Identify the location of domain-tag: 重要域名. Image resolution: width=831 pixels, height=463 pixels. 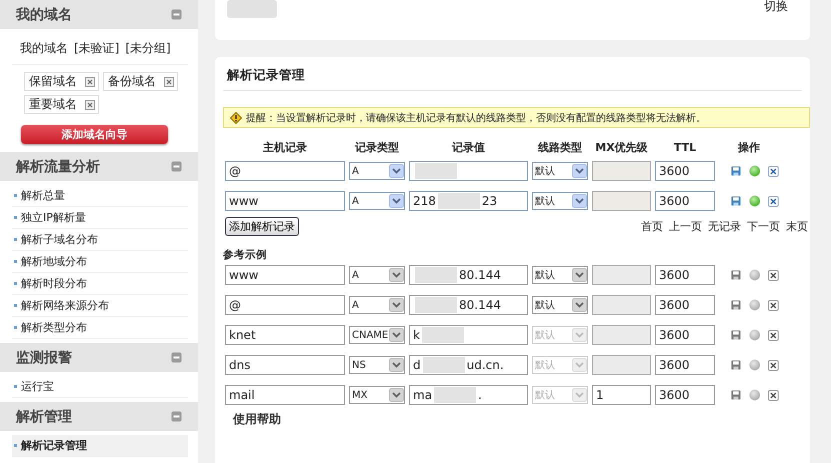
(61, 104).